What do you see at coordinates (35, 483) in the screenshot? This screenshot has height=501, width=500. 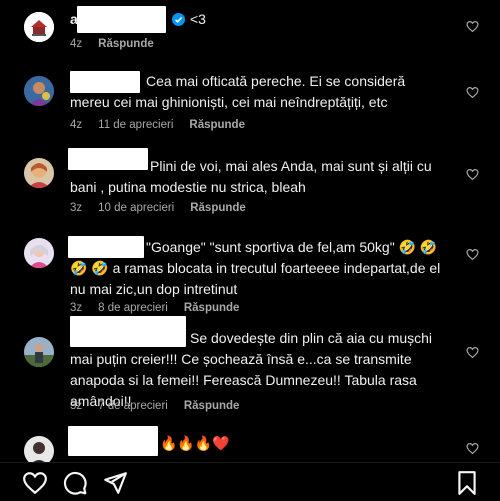 I see `heart-icon` at bounding box center [35, 483].